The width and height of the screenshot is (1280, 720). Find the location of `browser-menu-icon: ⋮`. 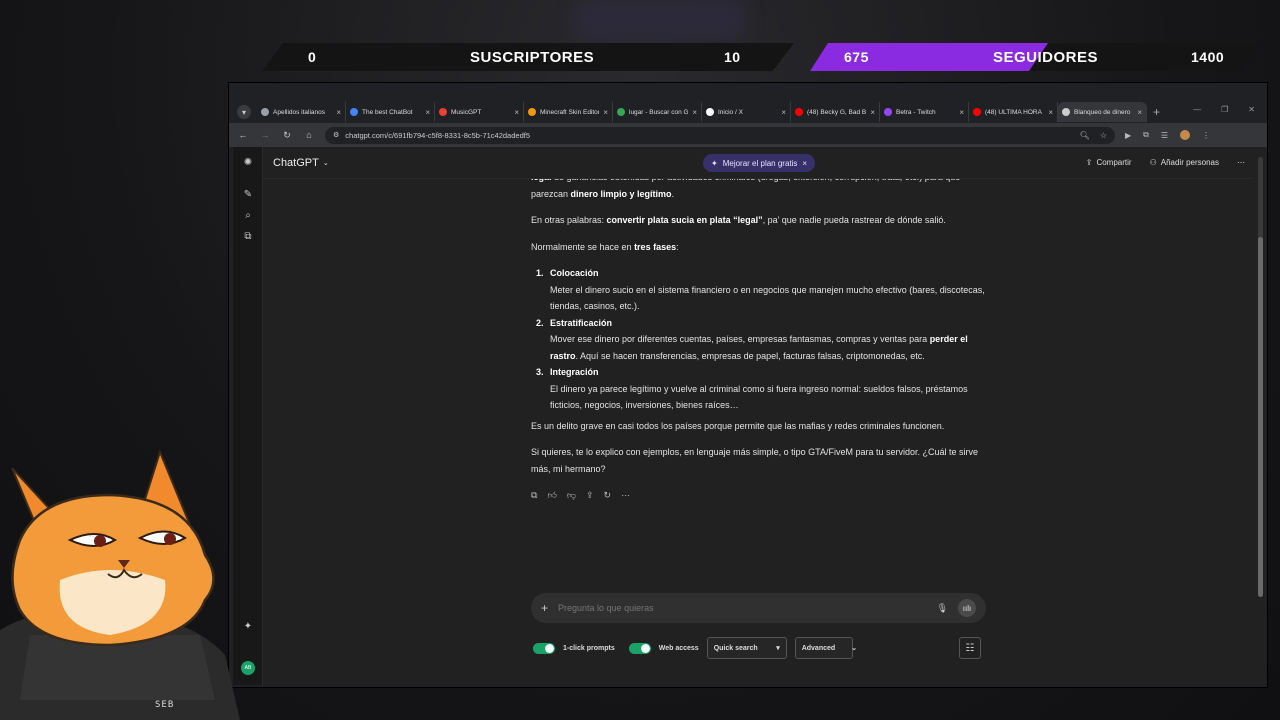

browser-menu-icon: ⋮ is located at coordinates (1206, 135).